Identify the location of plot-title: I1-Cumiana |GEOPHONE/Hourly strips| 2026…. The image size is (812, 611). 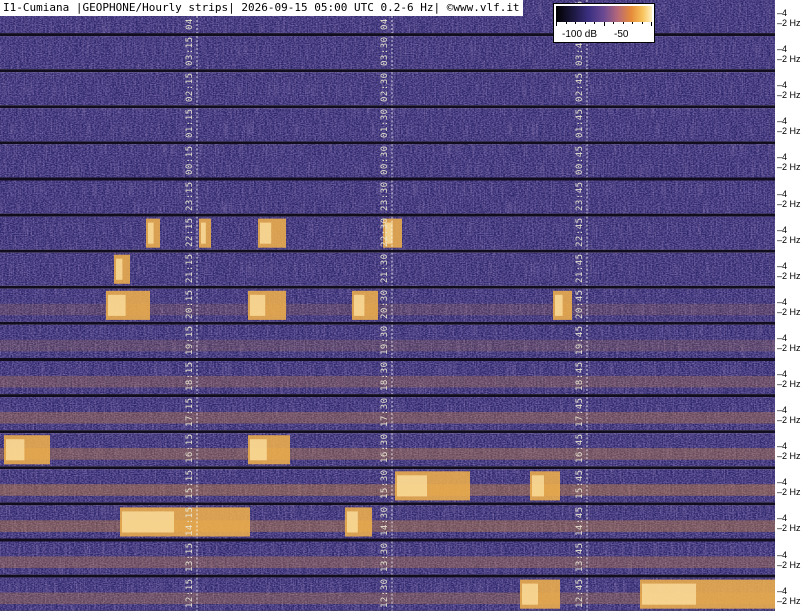
(261, 8).